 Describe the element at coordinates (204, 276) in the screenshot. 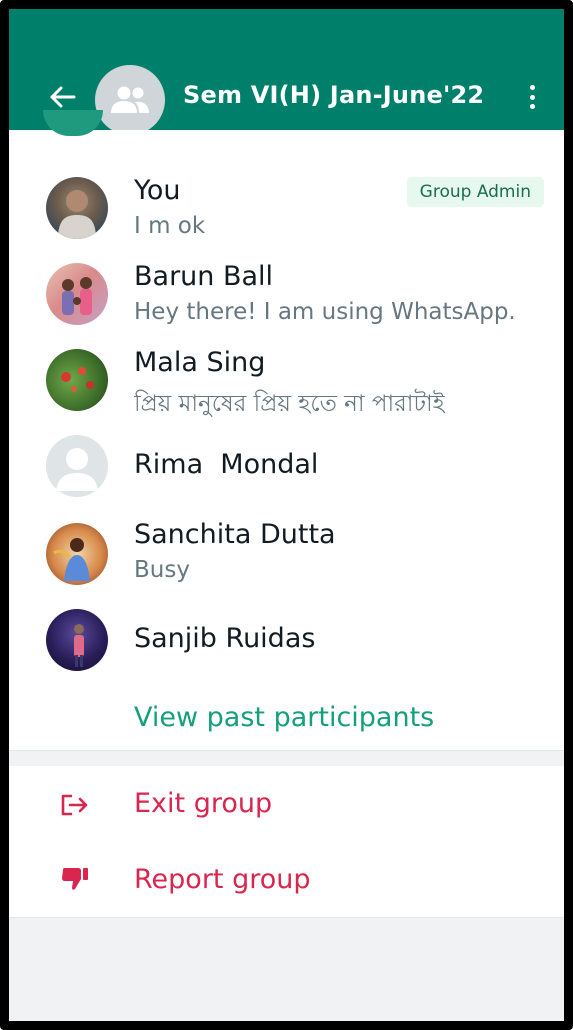

I see `participant-name: Barun Ball` at that location.